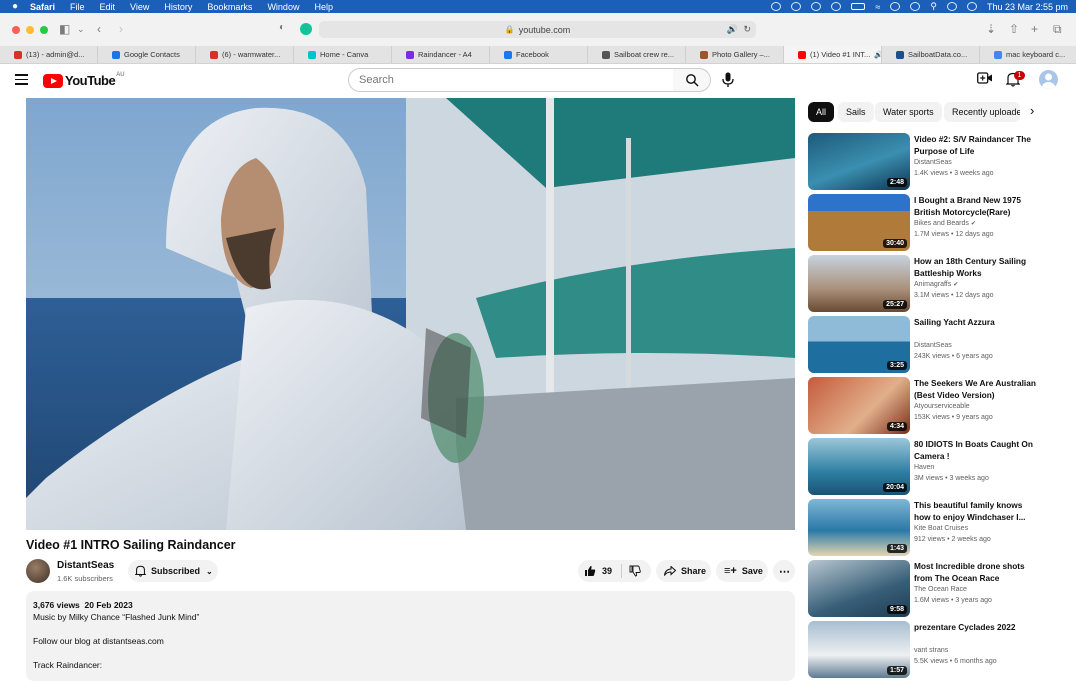 This screenshot has width=1076, height=681. Describe the element at coordinates (915, 6) in the screenshot. I see `clock-icon` at that location.